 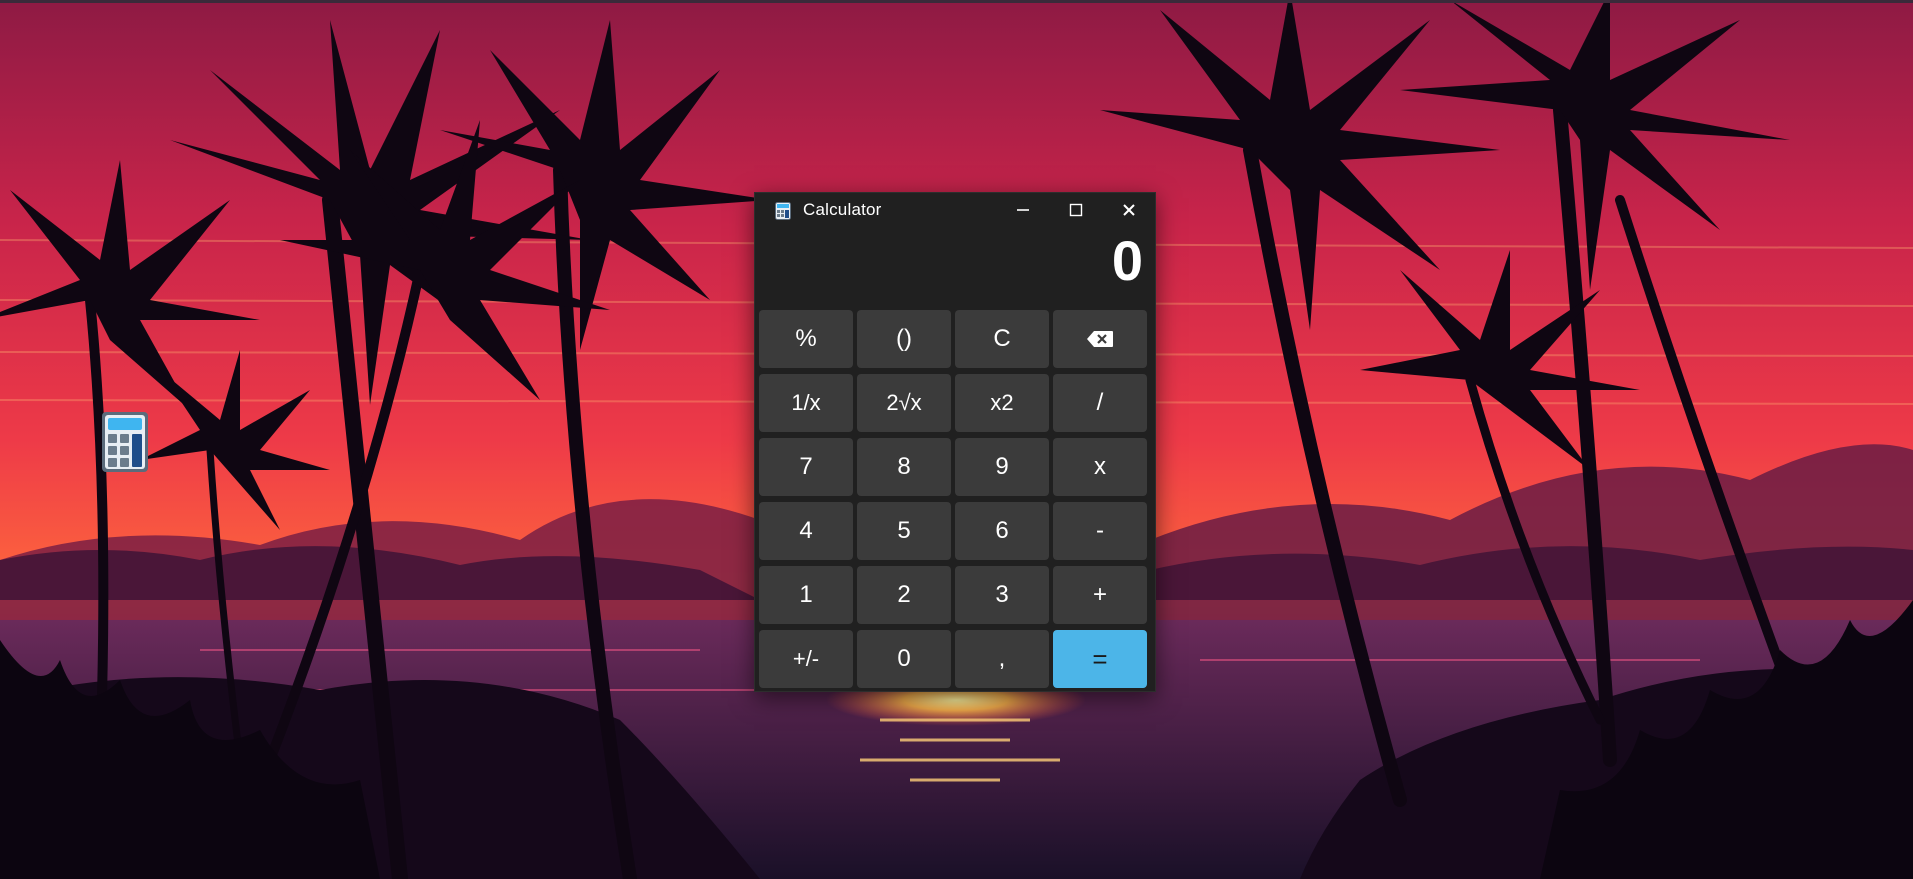 What do you see at coordinates (1100, 659) in the screenshot?
I see `equals-button: =` at bounding box center [1100, 659].